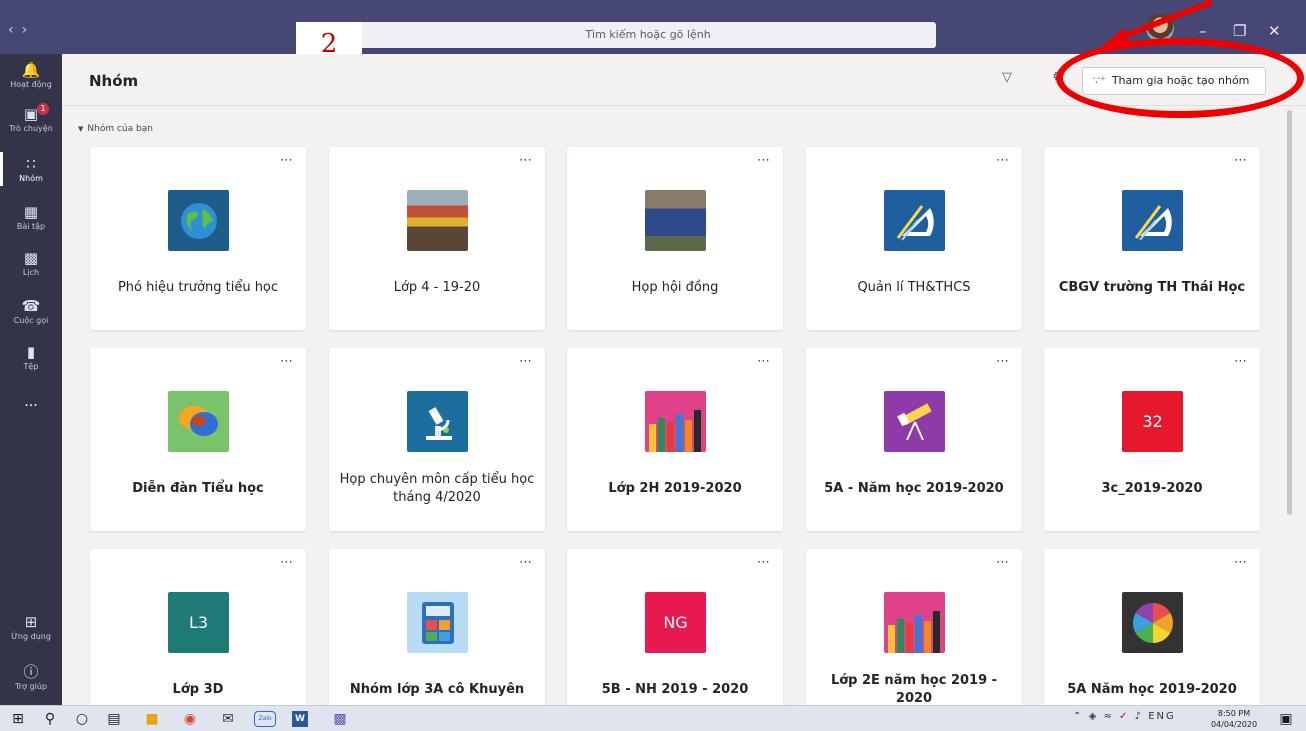 This screenshot has height=731, width=1306. Describe the element at coordinates (914, 287) in the screenshot. I see `team-name: Quản lí TH&THCS` at that location.